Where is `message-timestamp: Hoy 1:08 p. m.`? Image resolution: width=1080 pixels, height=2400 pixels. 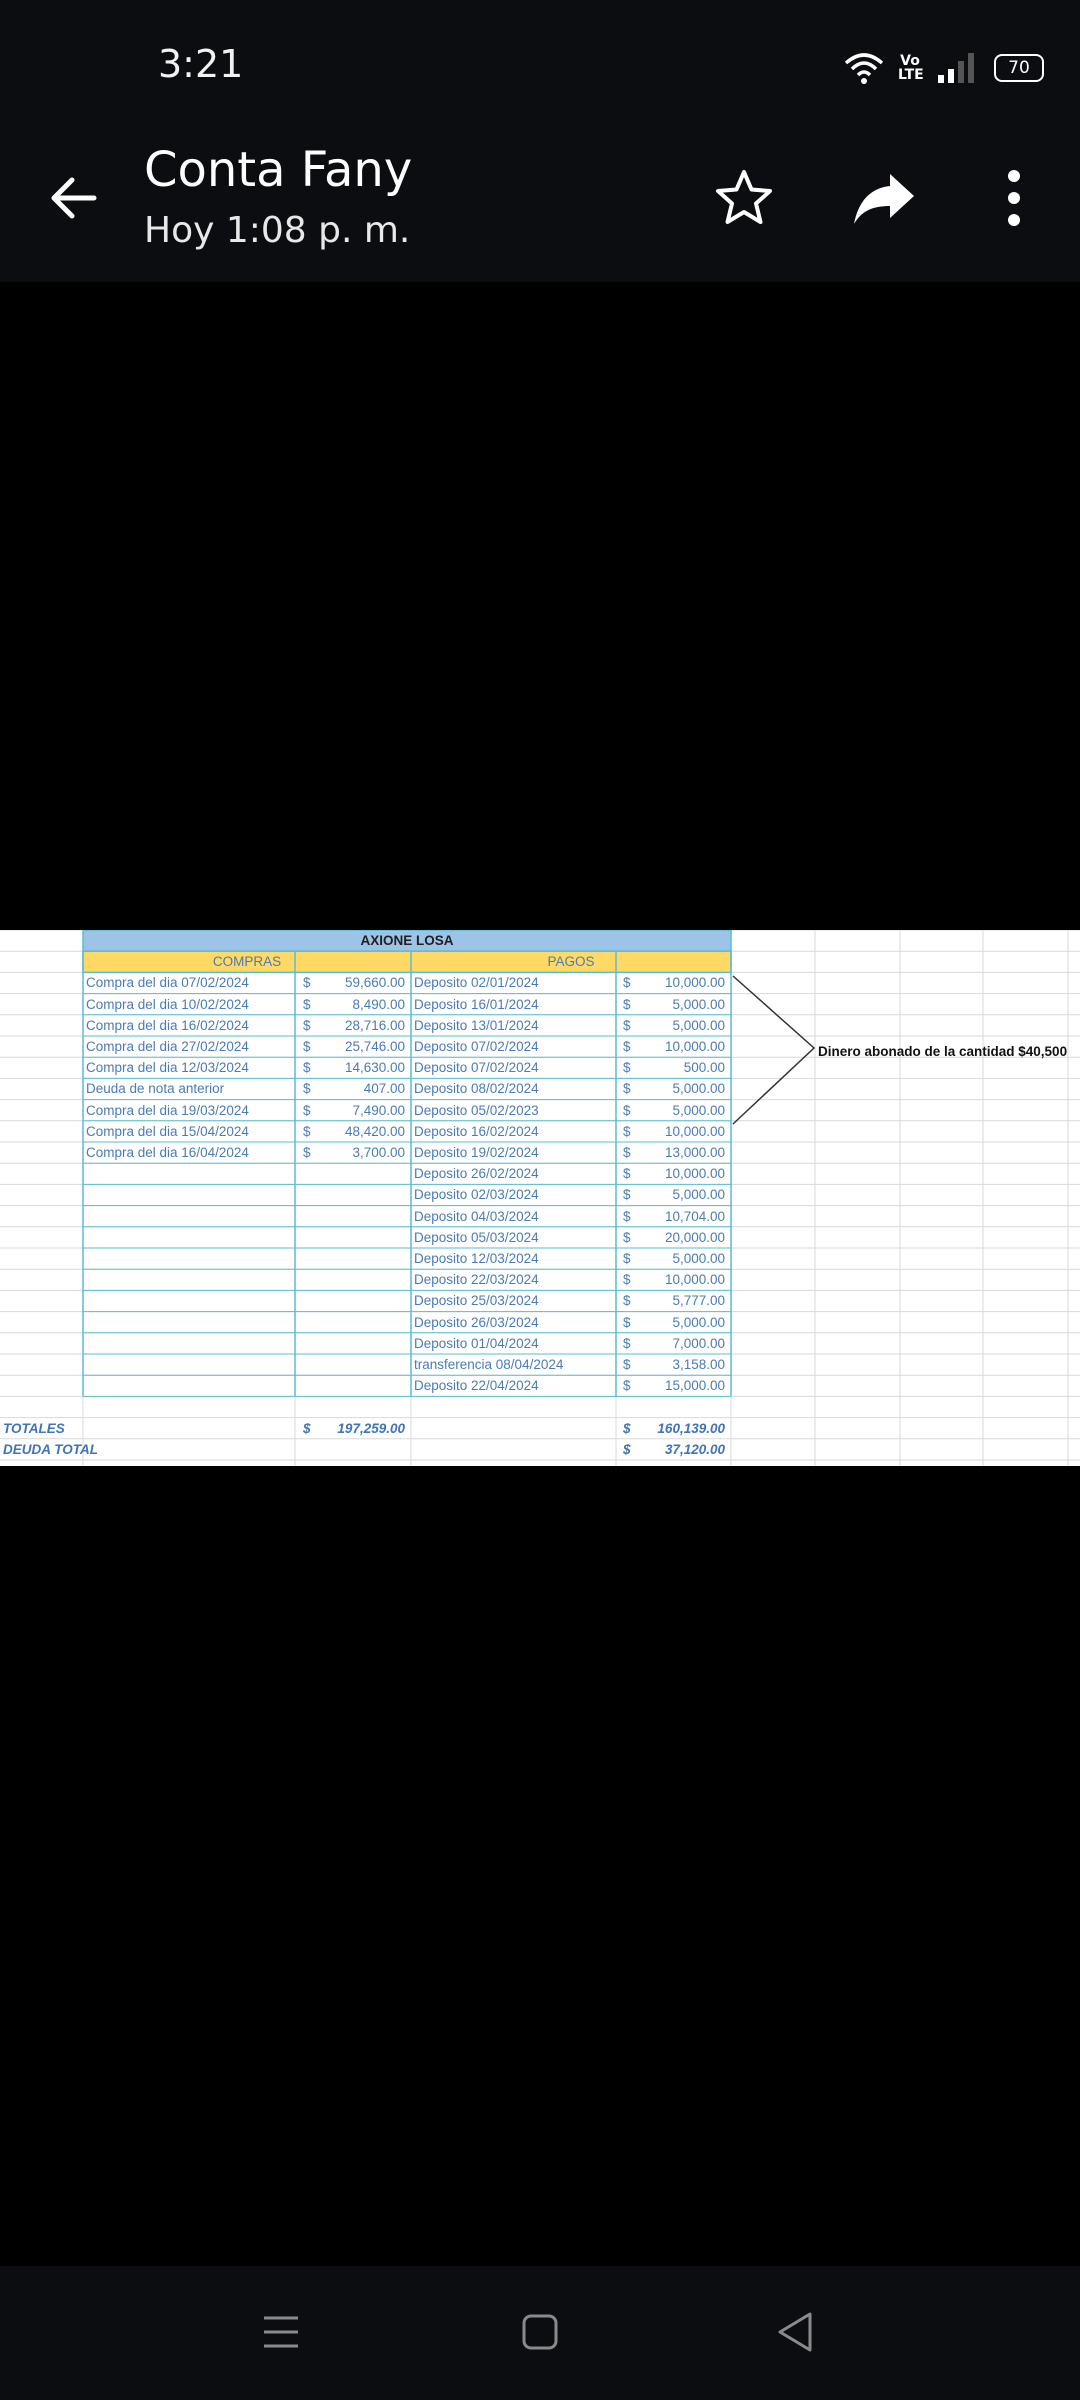 message-timestamp: Hoy 1:08 p. m. is located at coordinates (277, 230).